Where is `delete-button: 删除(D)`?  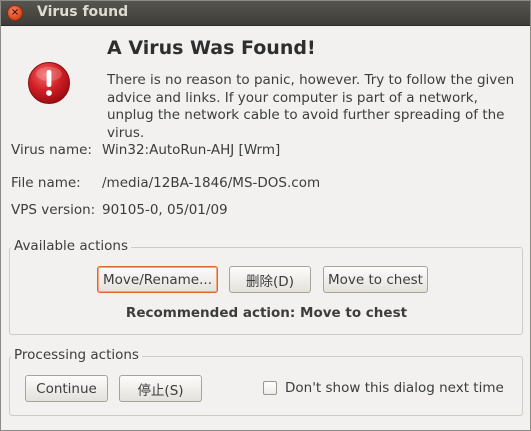
delete-button: 删除(D) is located at coordinates (270, 279).